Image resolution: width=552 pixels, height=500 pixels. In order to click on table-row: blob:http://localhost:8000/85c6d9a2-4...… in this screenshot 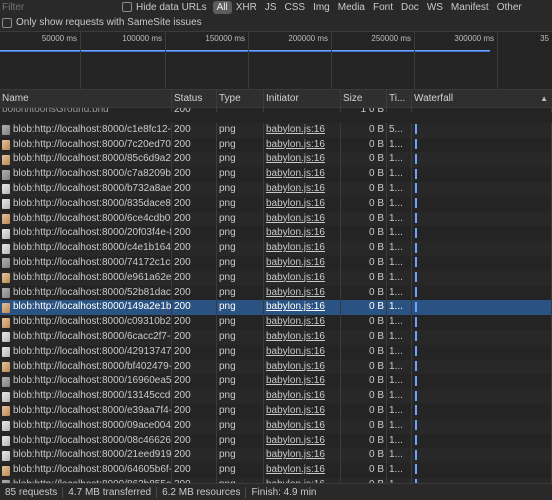, I will do `click(276, 160)`.